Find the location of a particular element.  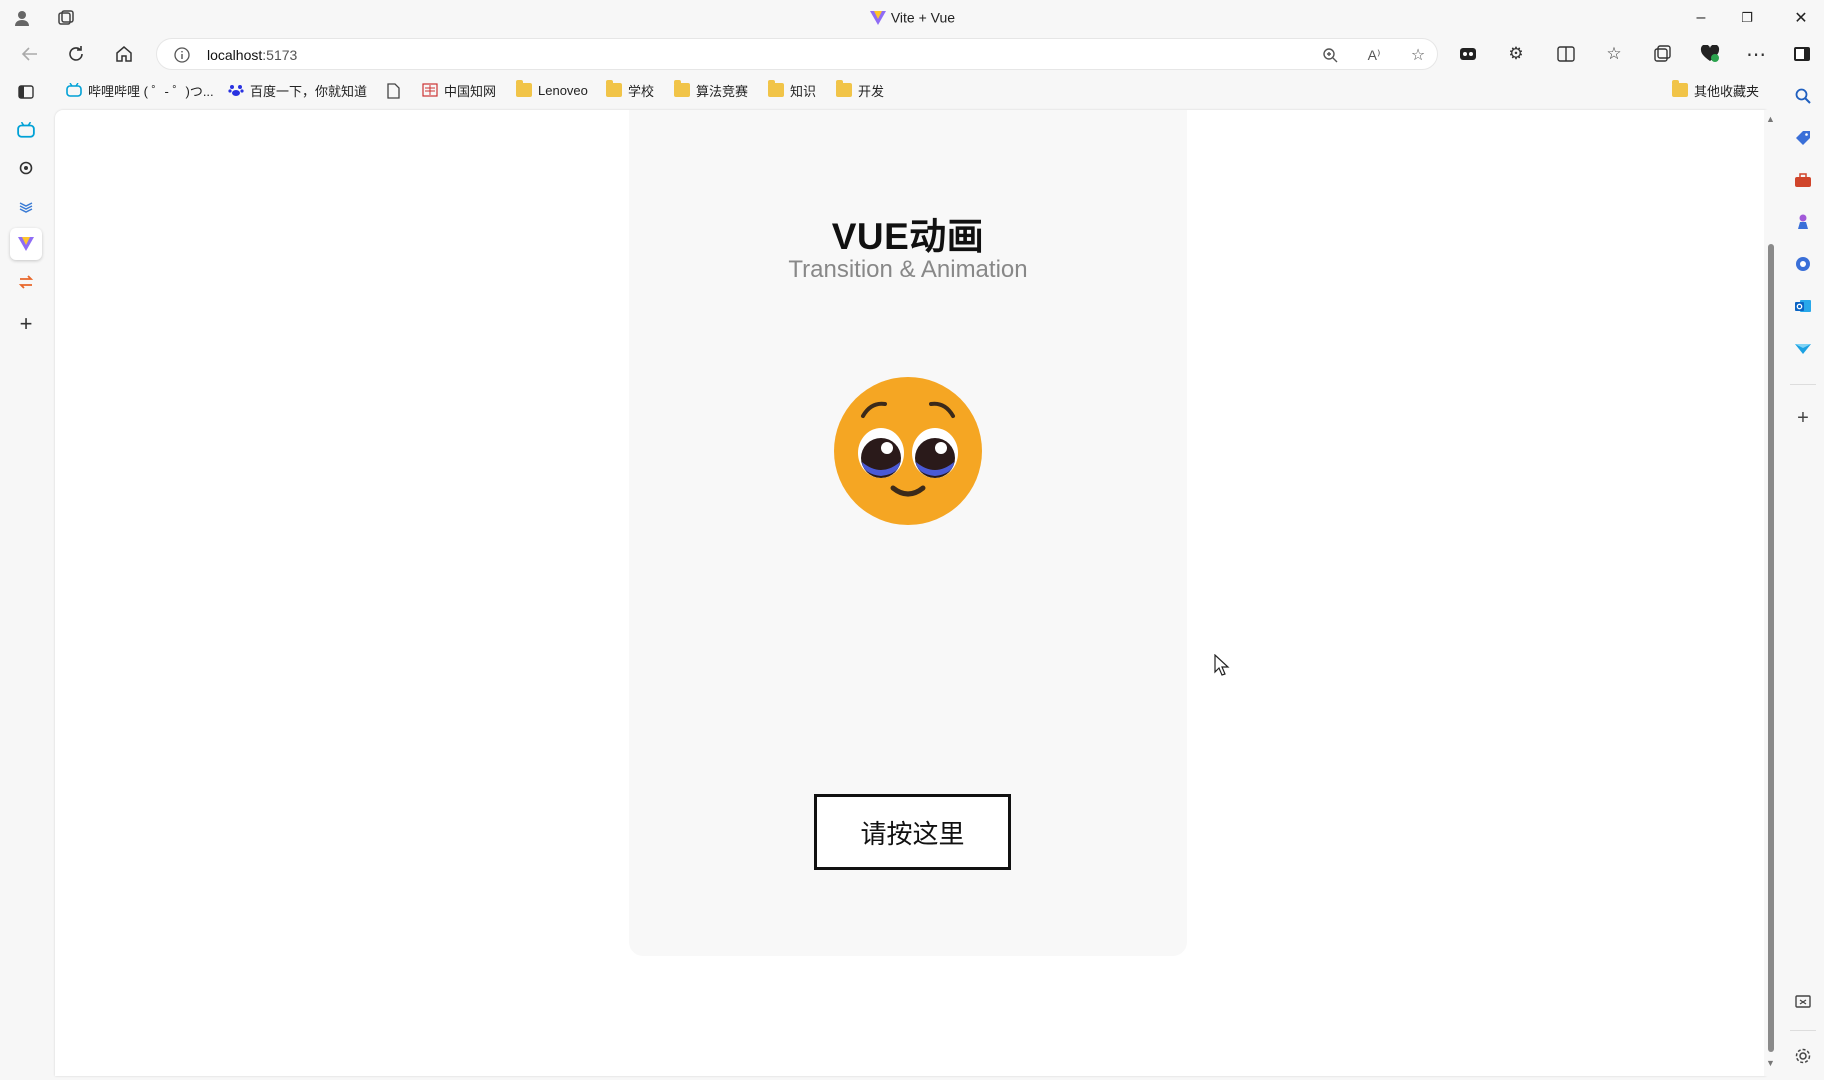

address-host: localhost is located at coordinates (235, 55).